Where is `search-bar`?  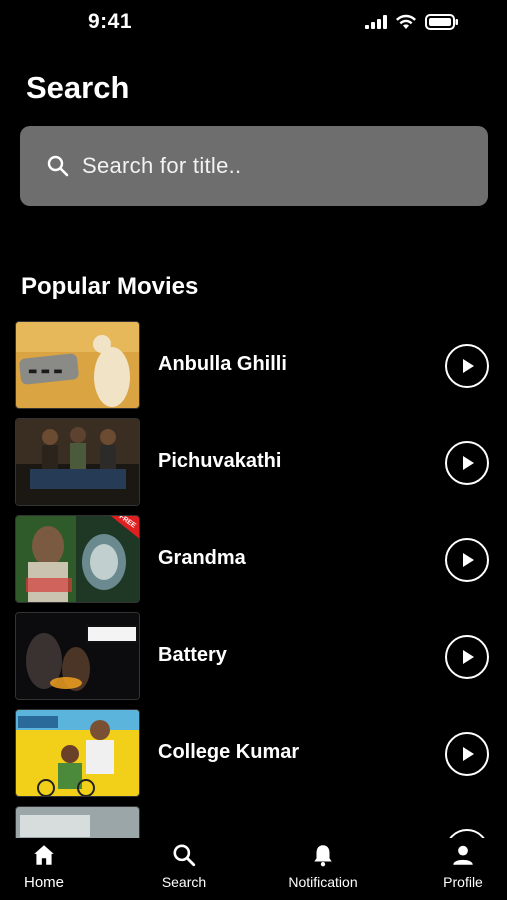 search-bar is located at coordinates (254, 166).